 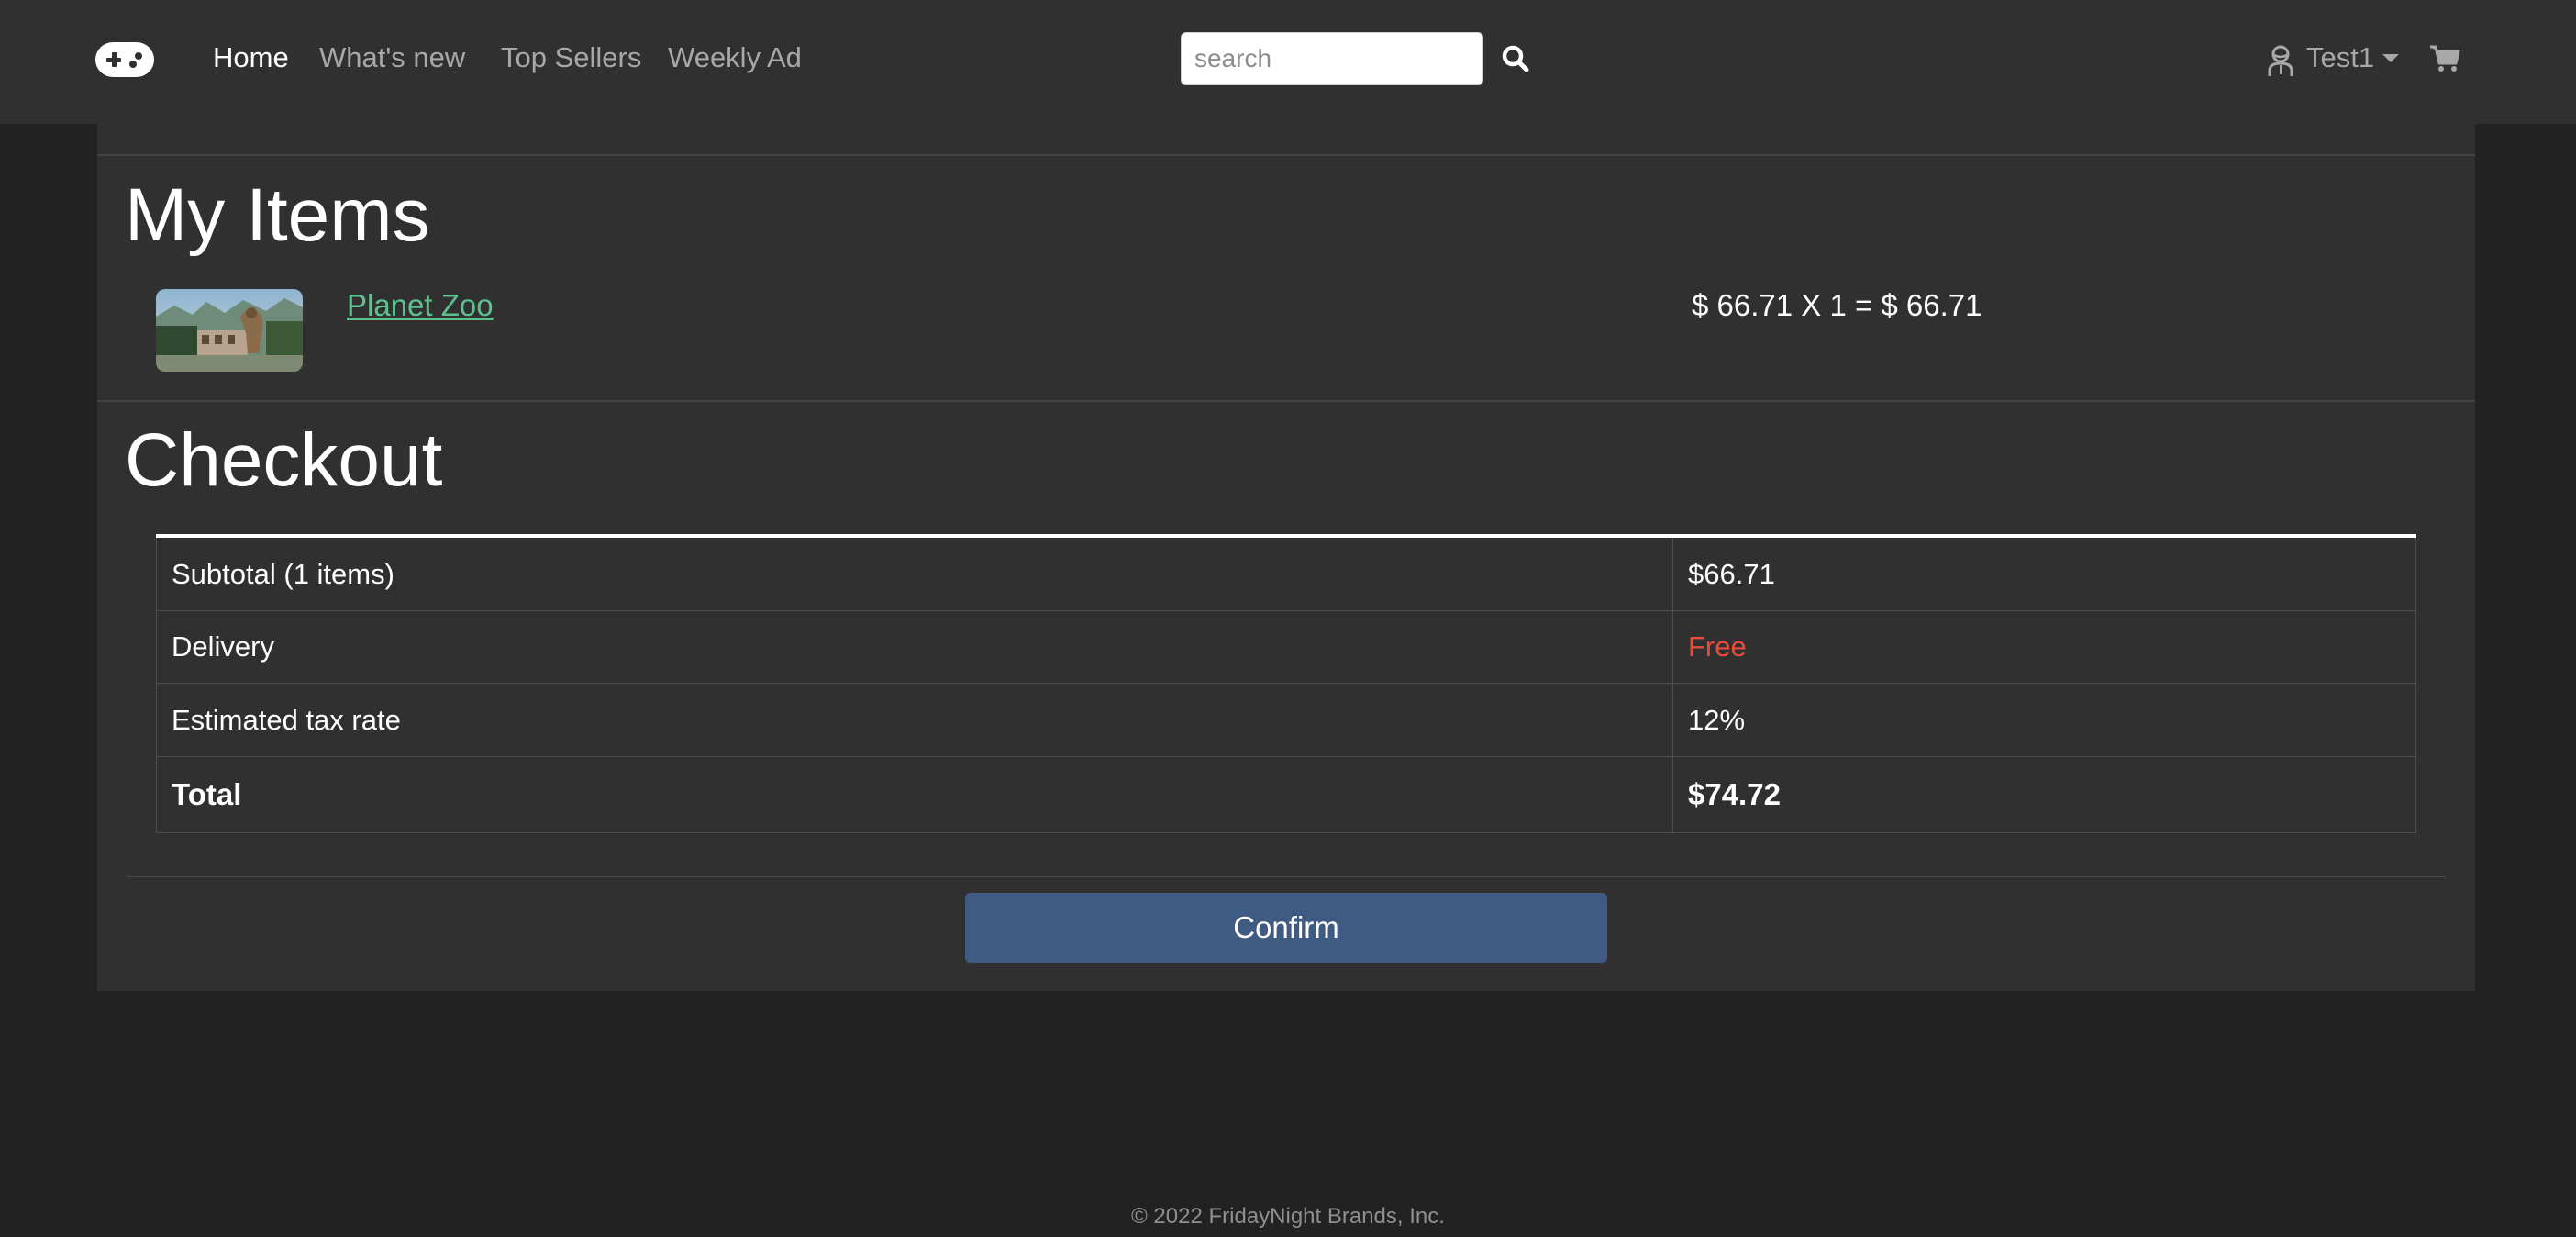 I want to click on table-row: Total $74.72, so click(x=1286, y=795).